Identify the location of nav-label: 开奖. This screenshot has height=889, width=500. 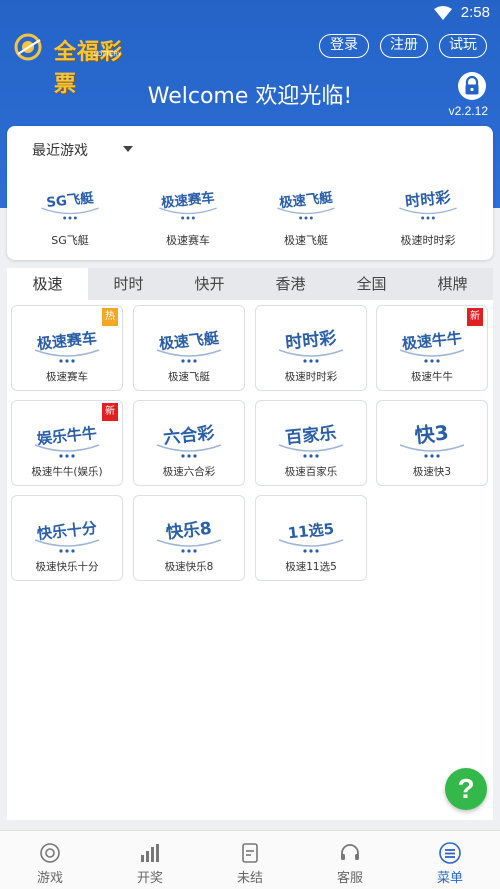
(149, 878).